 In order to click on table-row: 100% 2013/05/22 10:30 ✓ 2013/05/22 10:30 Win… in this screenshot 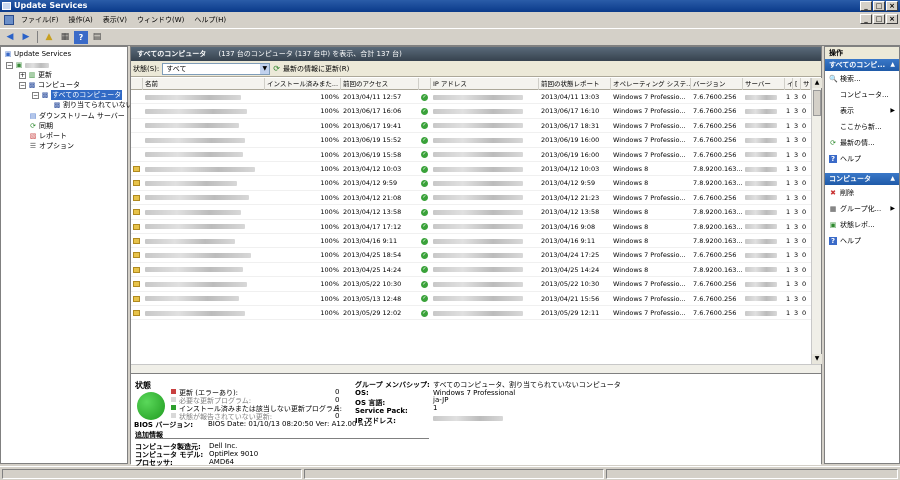, I will do `click(471, 284)`.